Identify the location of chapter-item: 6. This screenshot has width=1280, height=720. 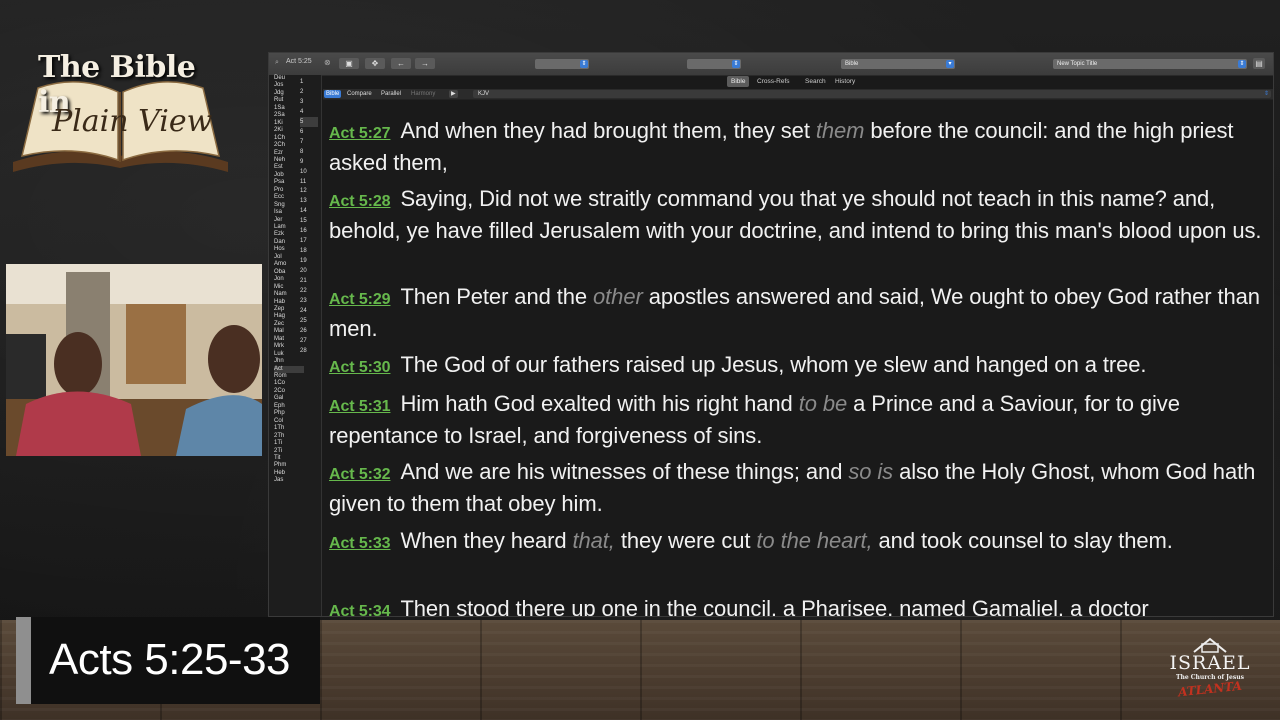
(309, 132).